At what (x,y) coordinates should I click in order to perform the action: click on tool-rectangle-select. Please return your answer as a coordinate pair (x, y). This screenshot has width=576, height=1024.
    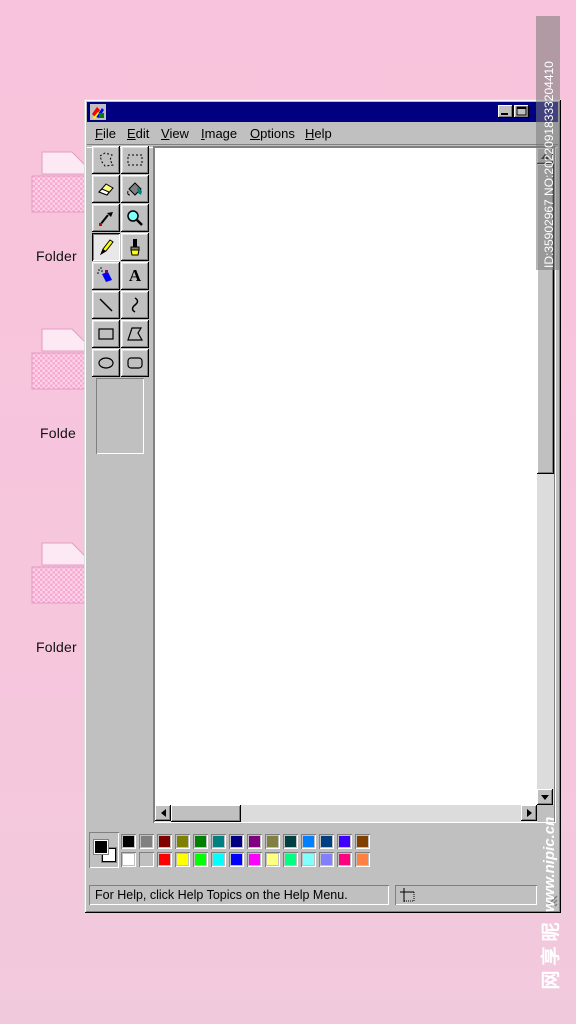
    Looking at the image, I should click on (135, 160).